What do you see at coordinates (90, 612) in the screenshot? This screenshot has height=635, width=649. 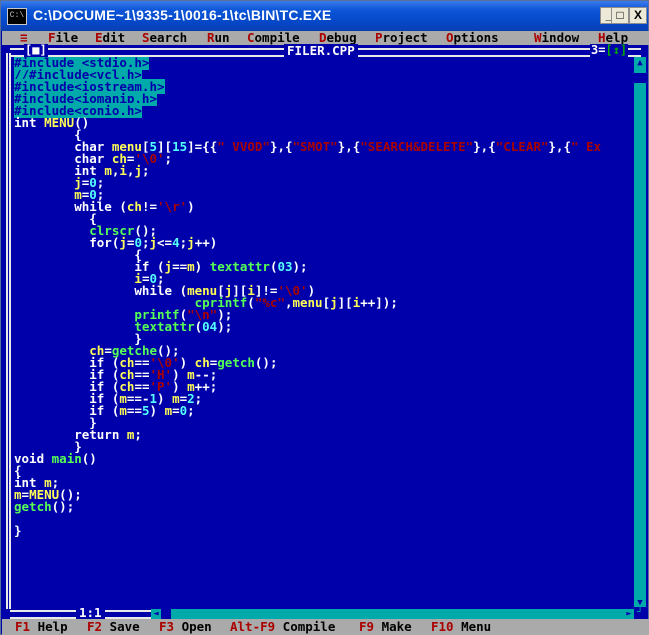 I see `cursor-position: 1:1` at bounding box center [90, 612].